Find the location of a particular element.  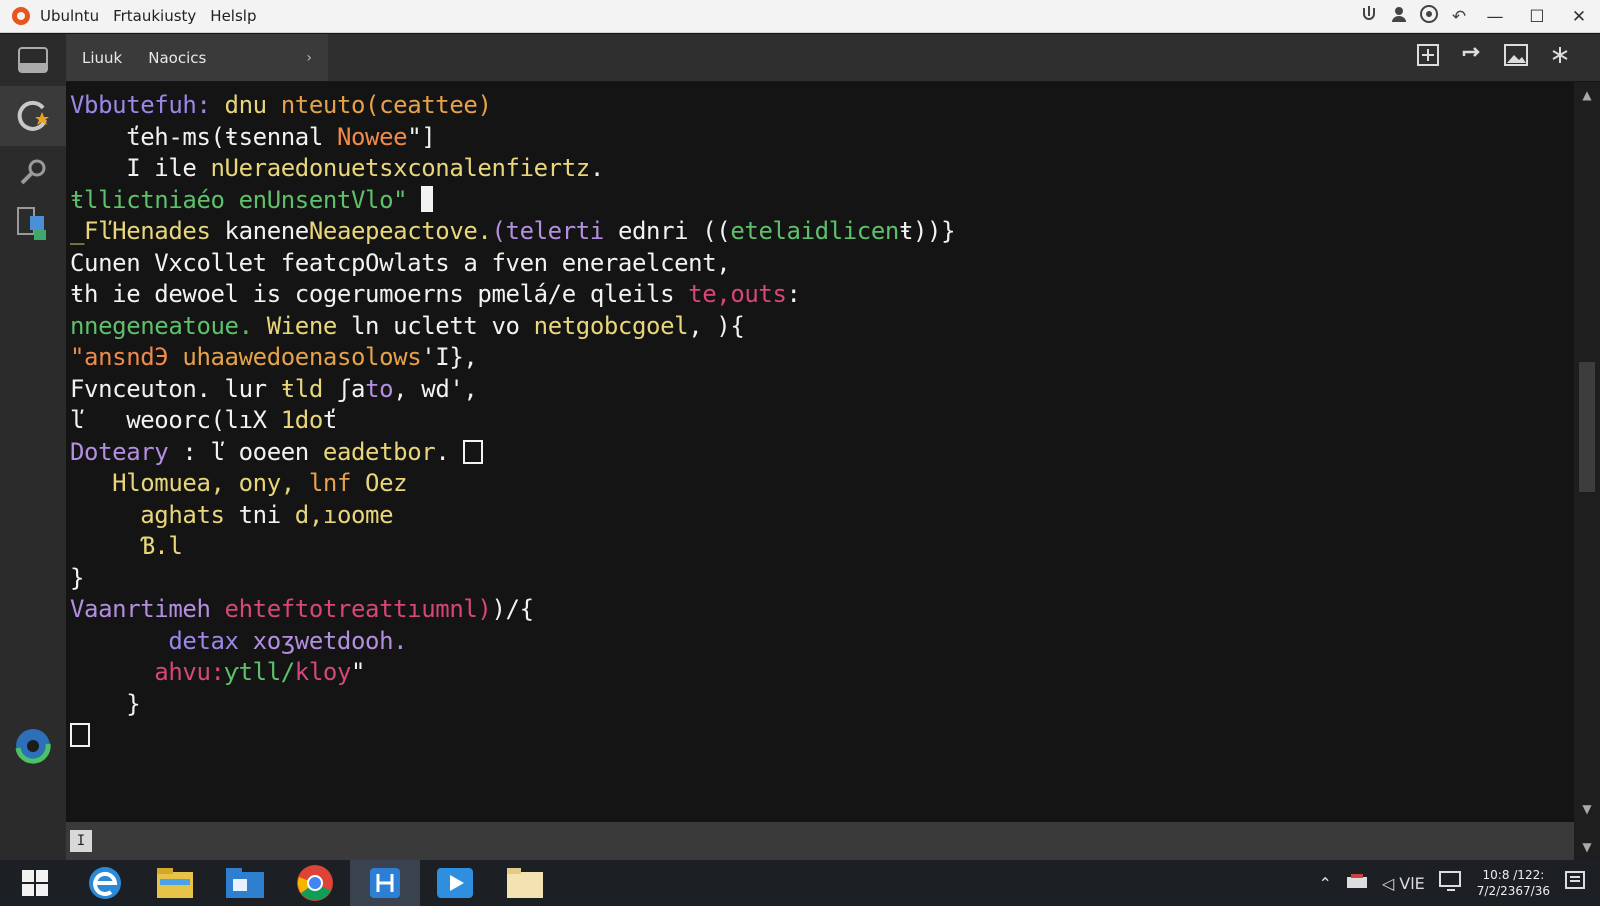

tray-status-text: ◁ VlE is located at coordinates (1403, 883).